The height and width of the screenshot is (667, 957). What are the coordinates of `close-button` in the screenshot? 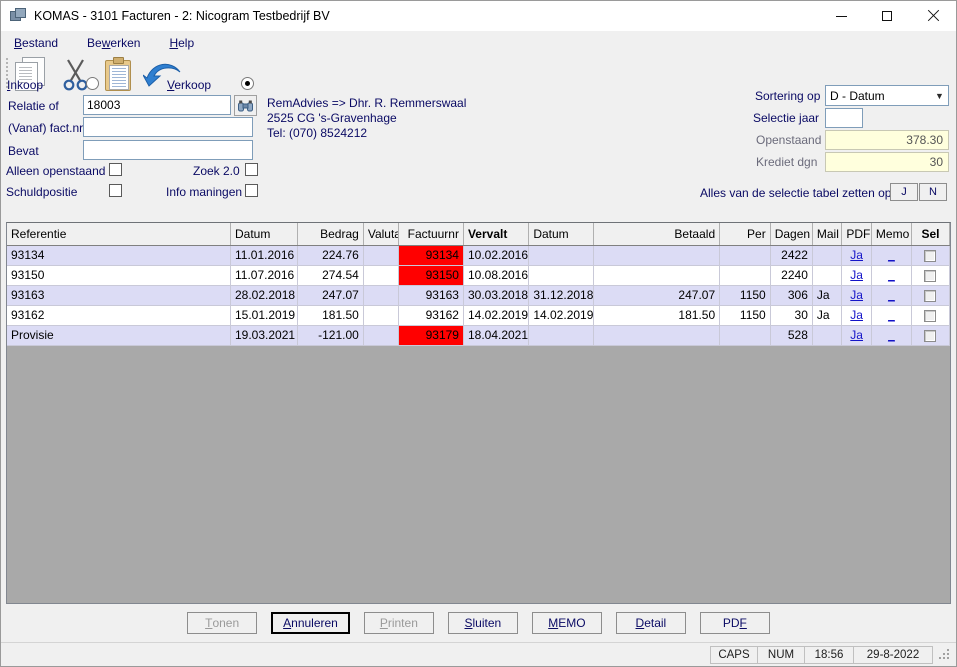 It's located at (933, 16).